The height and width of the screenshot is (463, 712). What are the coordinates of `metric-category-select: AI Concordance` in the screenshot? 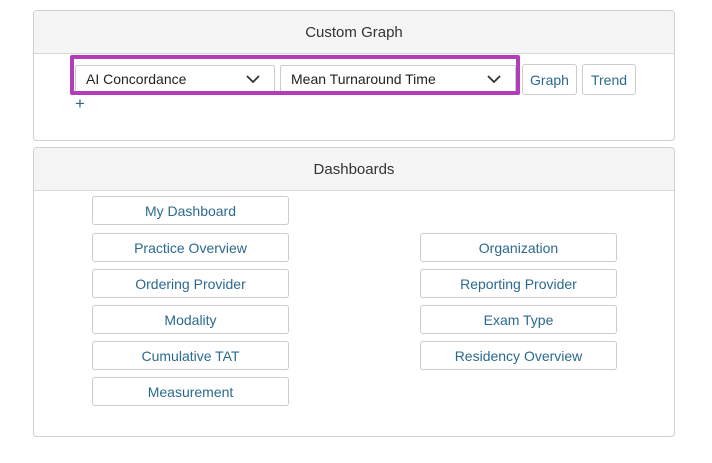 It's located at (175, 79).